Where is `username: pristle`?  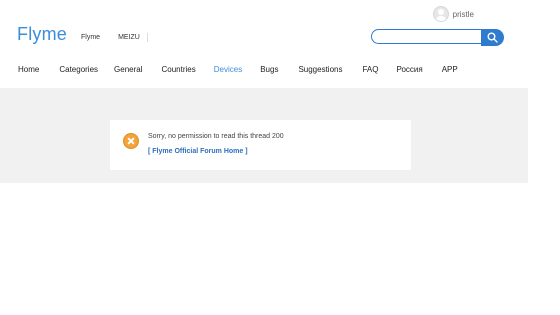
username: pristle is located at coordinates (463, 14).